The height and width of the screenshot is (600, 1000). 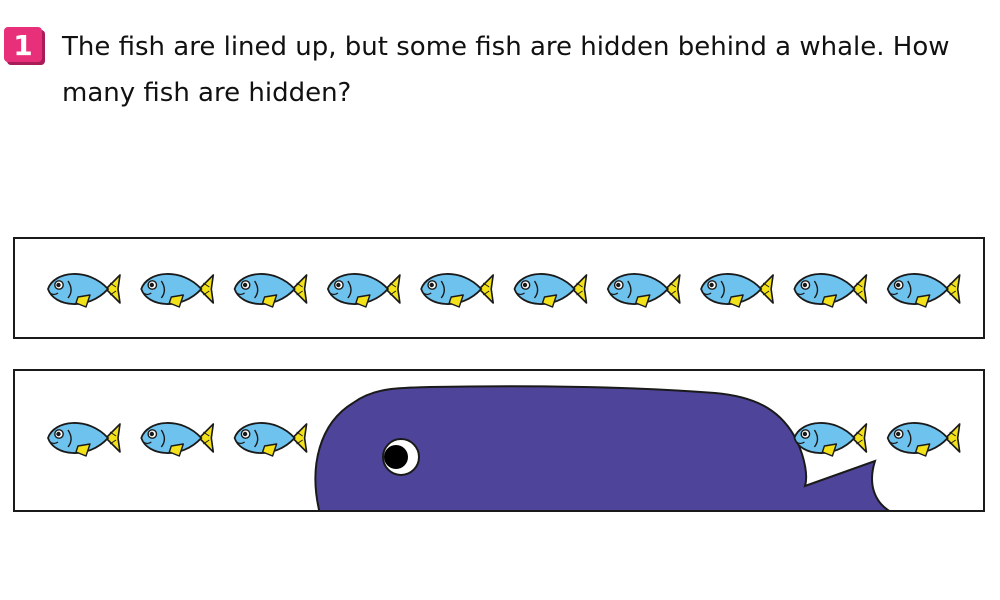 I want to click on full-fish-row, so click(x=504, y=290).